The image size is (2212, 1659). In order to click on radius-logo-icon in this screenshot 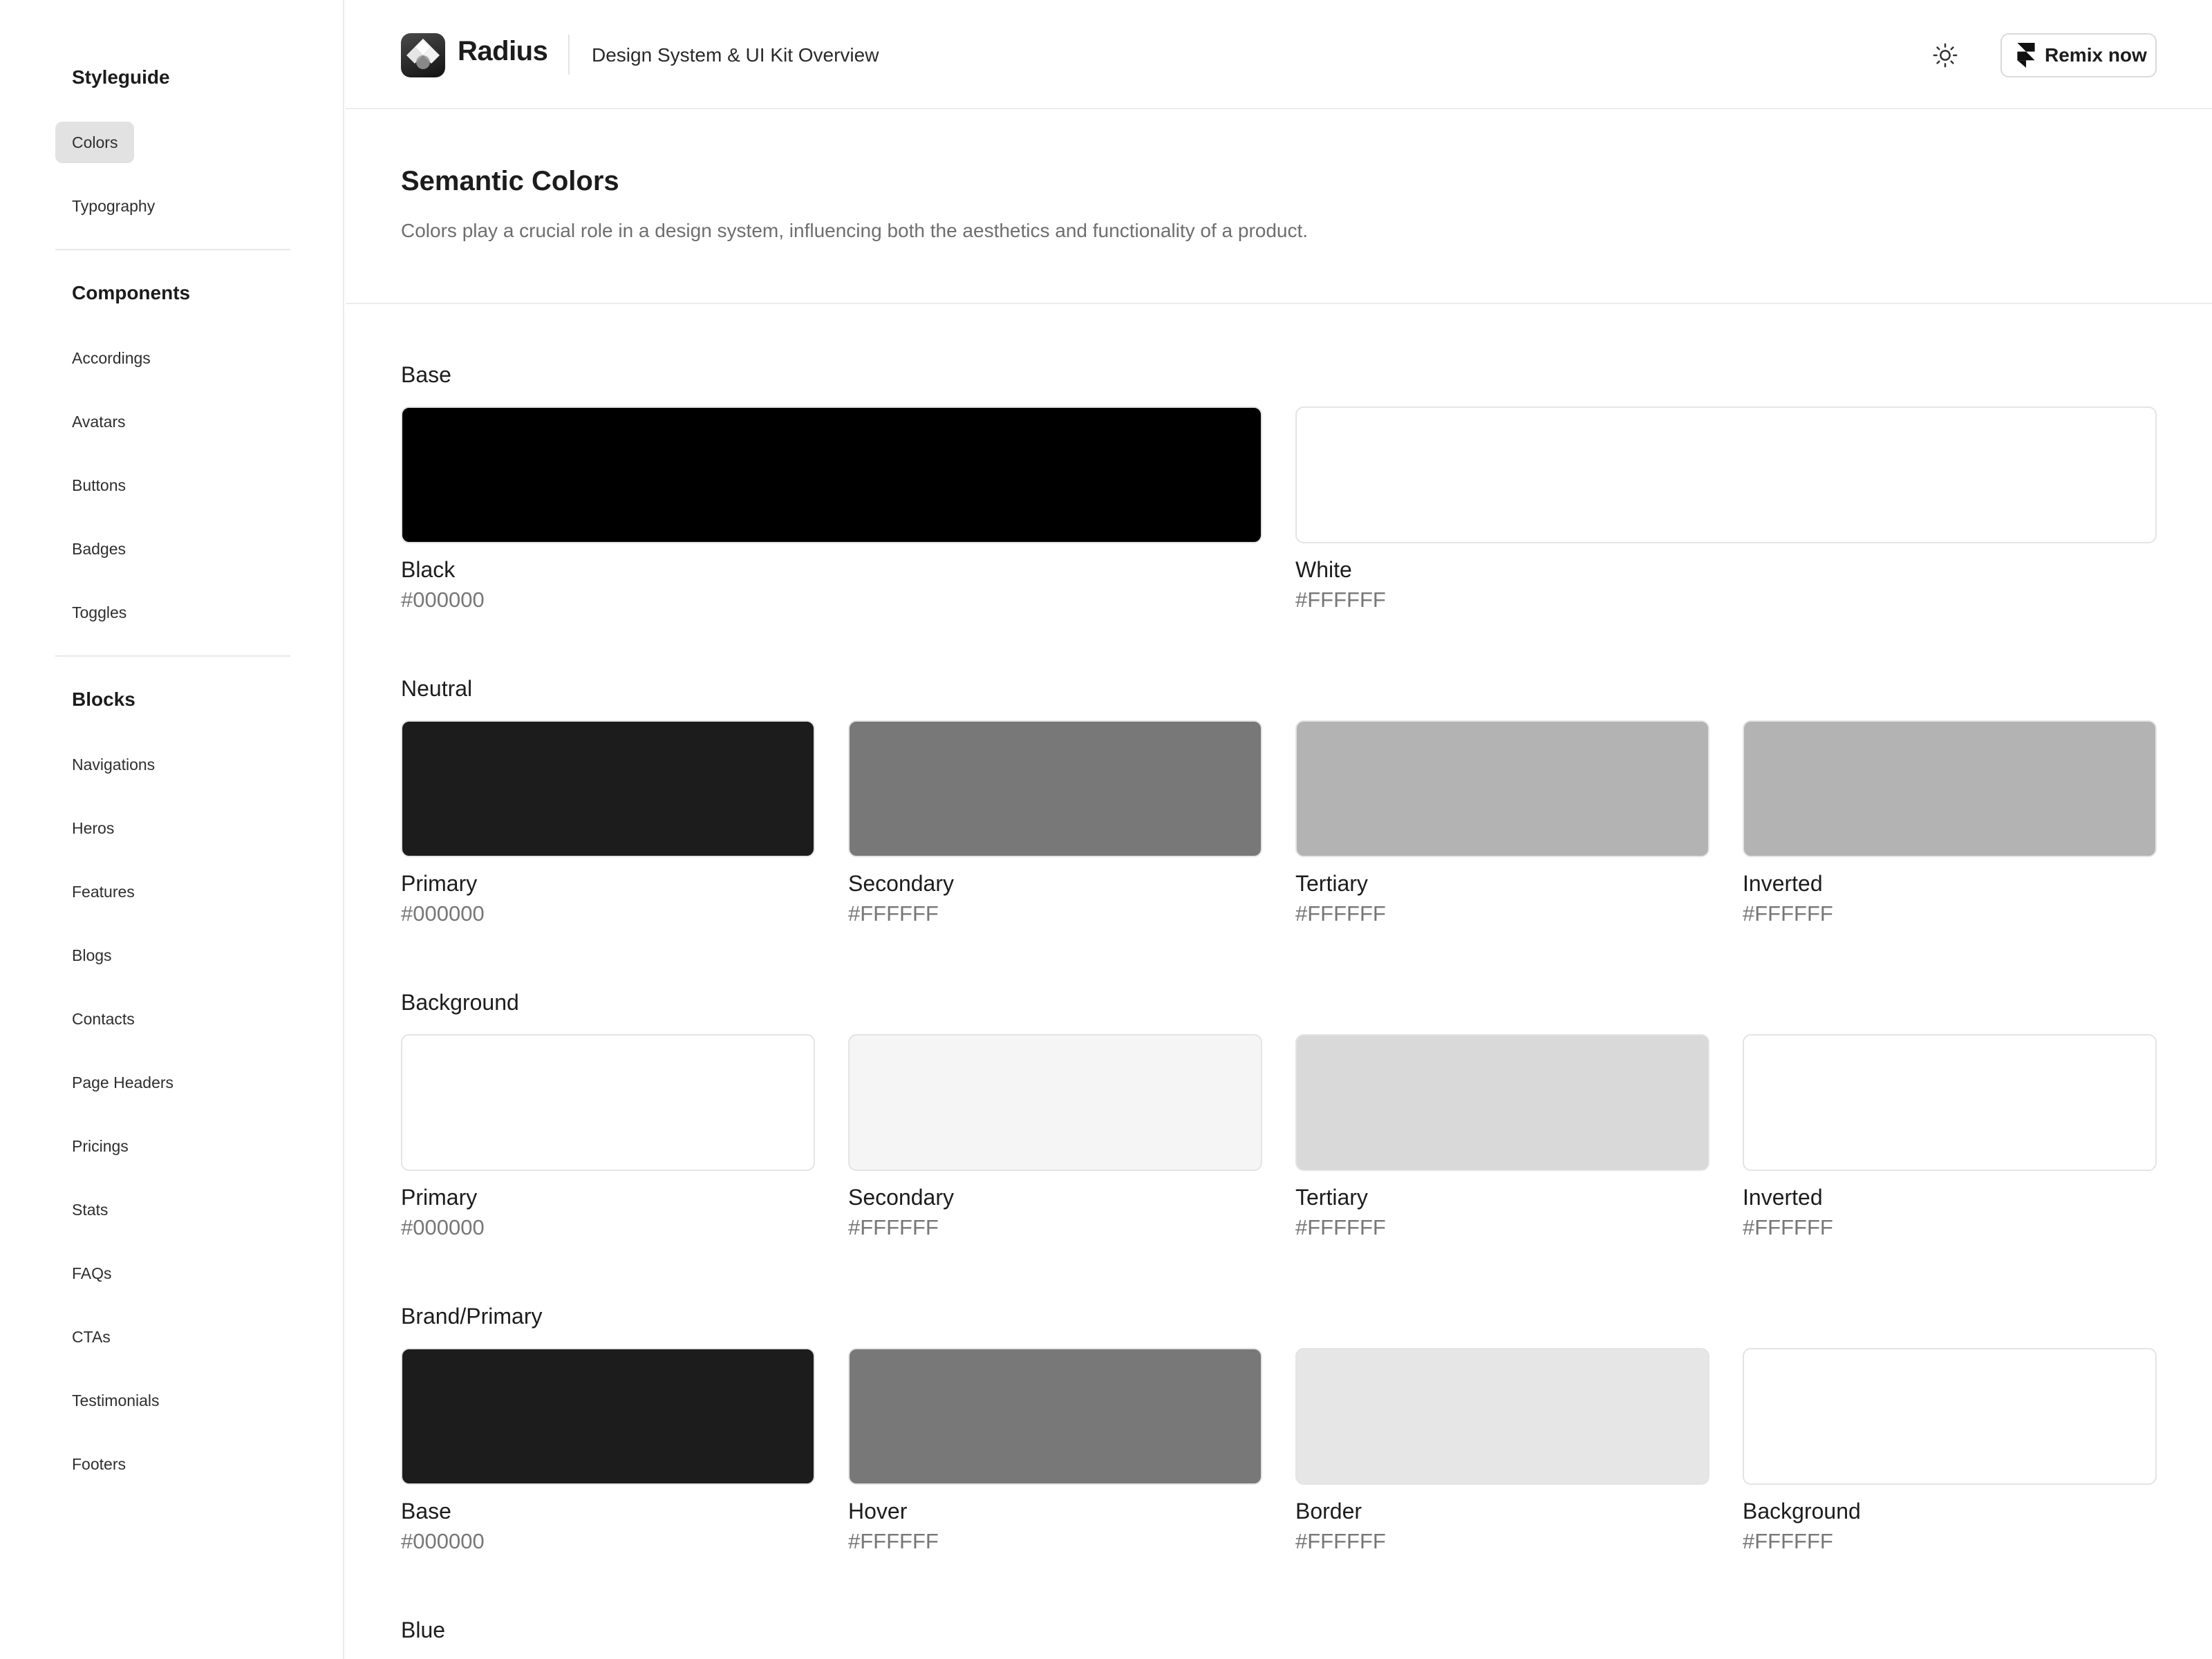, I will do `click(423, 55)`.